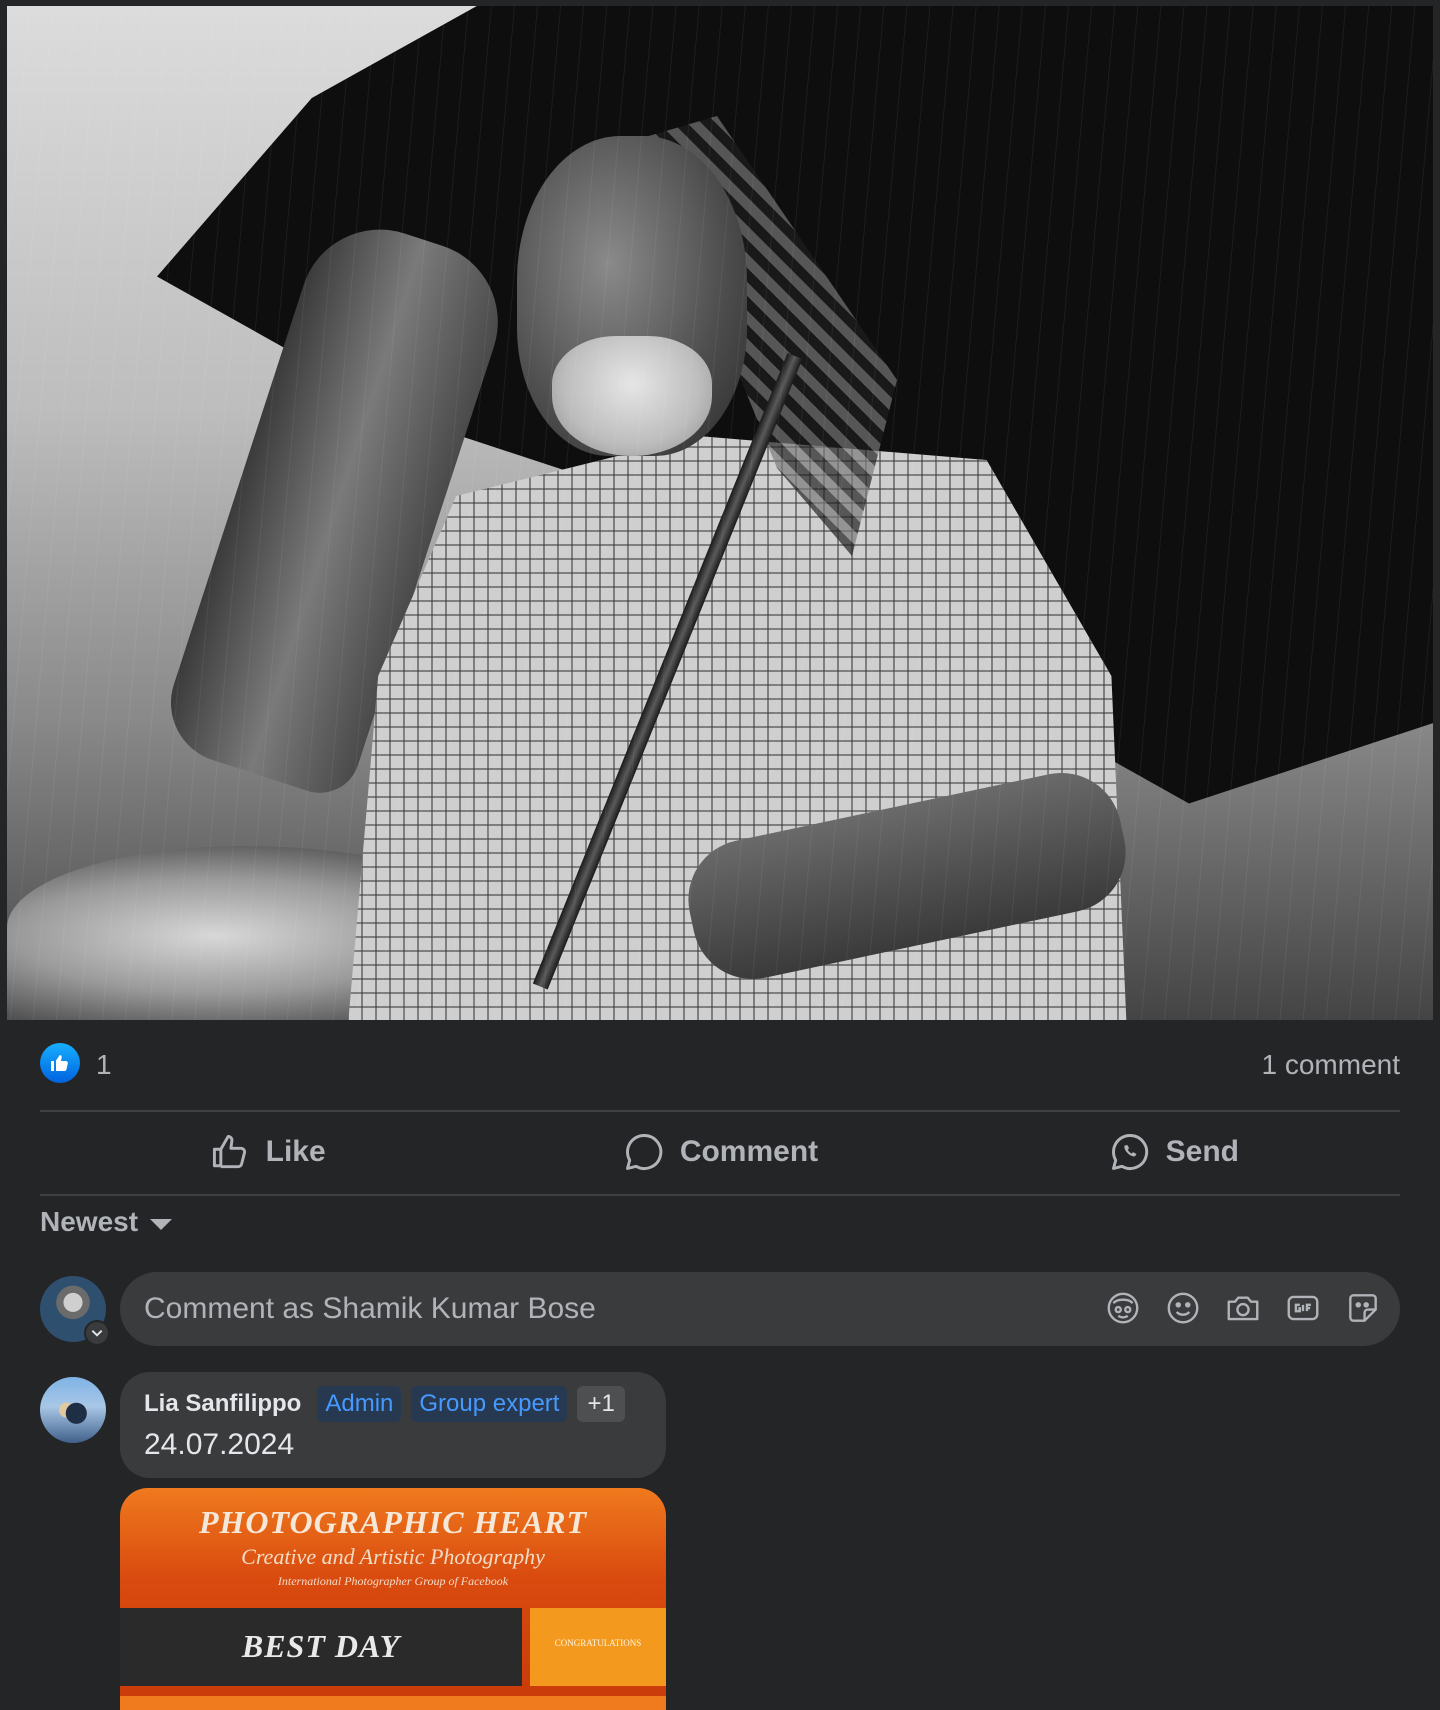  Describe the element at coordinates (229, 1151) in the screenshot. I see `thumbs-up-icon` at that location.